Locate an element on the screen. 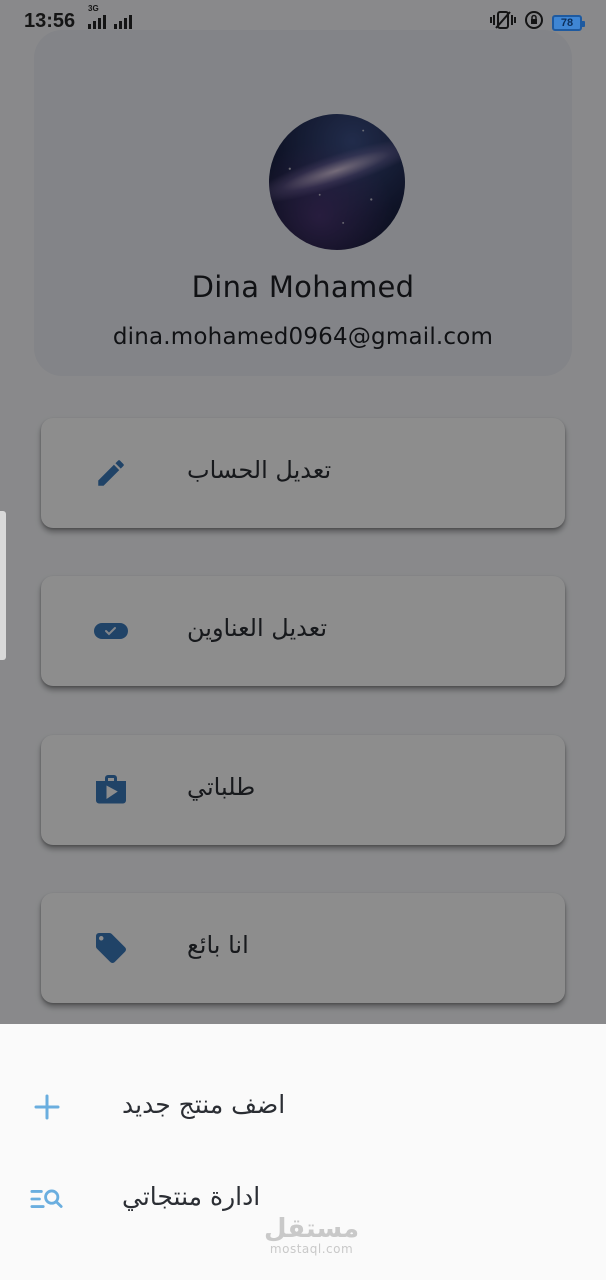  edge-swipe-handle is located at coordinates (3, 585).